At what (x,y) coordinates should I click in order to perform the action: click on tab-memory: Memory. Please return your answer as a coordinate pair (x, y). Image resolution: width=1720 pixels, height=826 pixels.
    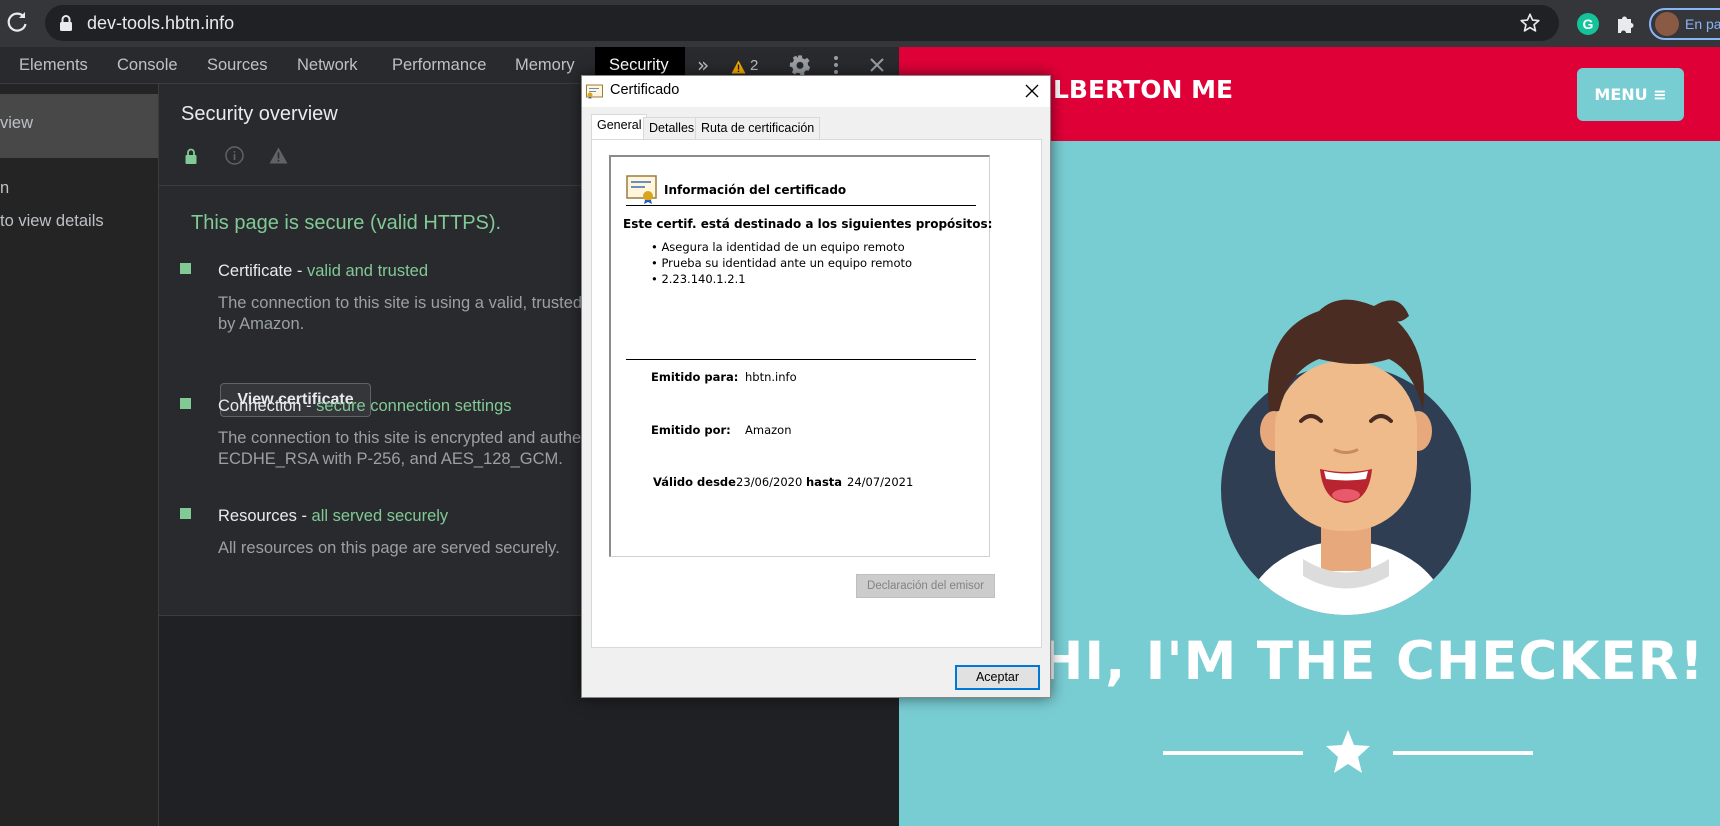
    Looking at the image, I should click on (545, 65).